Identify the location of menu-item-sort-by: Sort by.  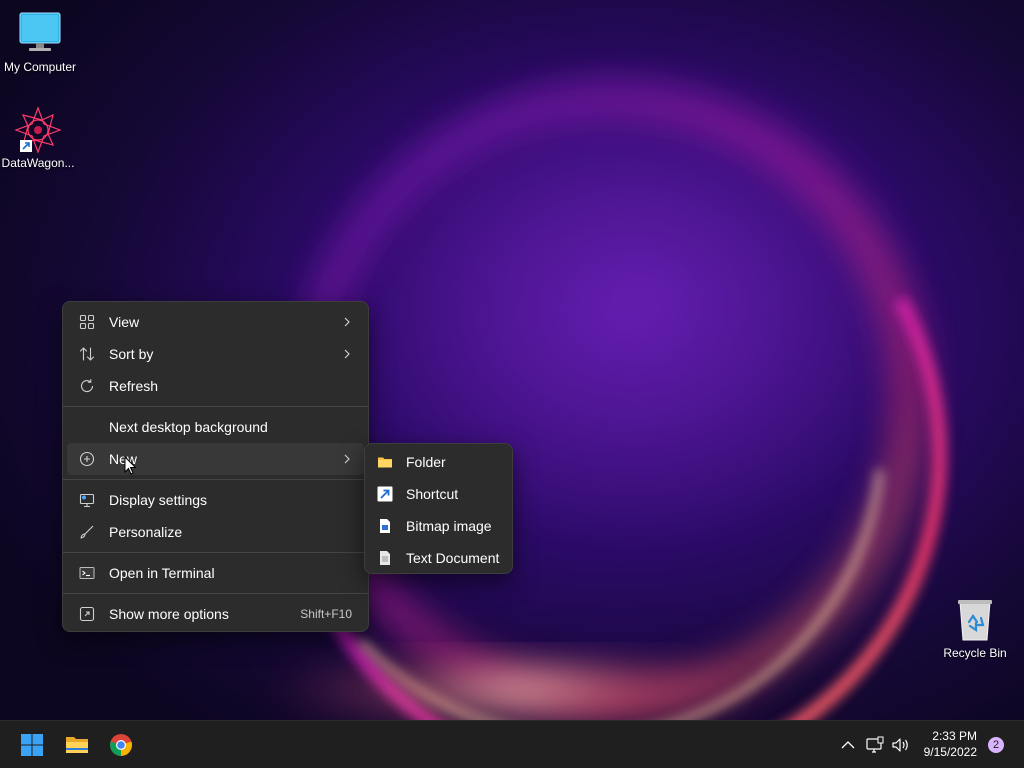
(215, 354).